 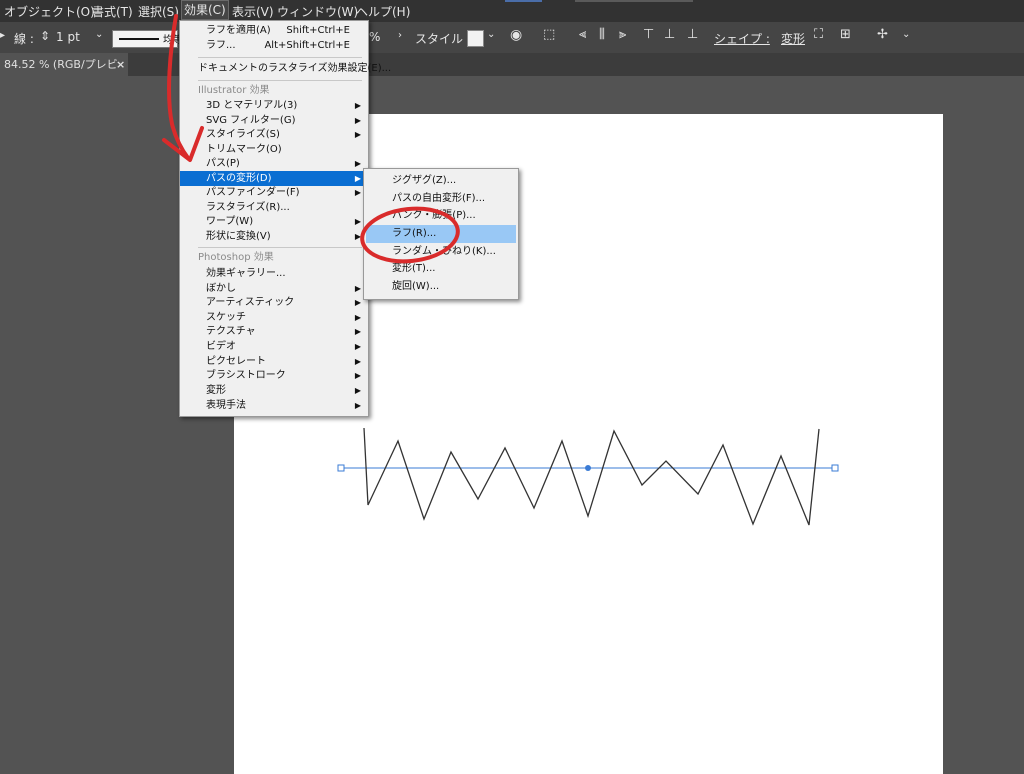 What do you see at coordinates (311, 139) in the screenshot?
I see `annotation-overlay` at bounding box center [311, 139].